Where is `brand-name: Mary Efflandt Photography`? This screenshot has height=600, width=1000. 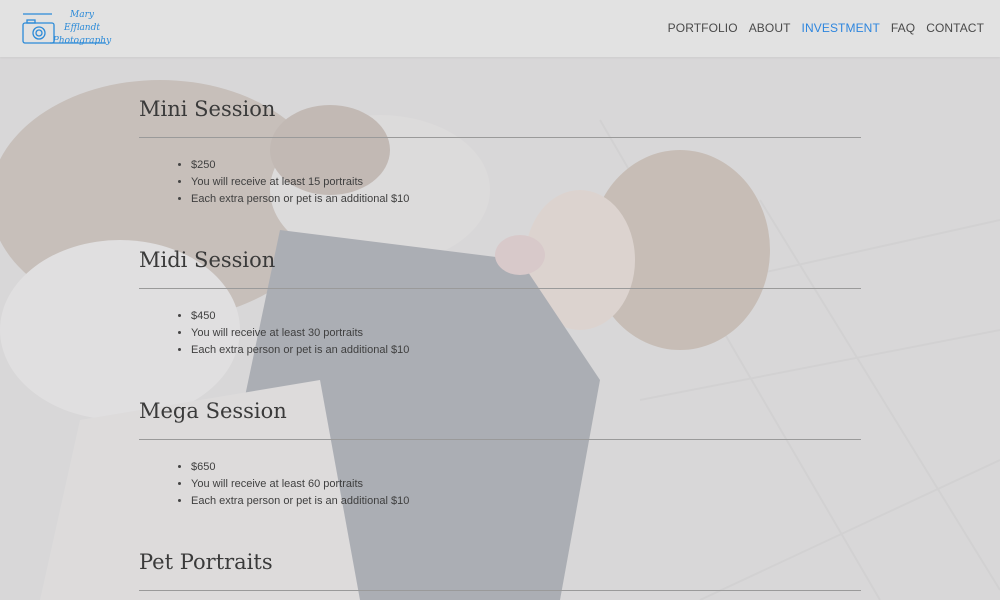
brand-name: Mary Efflandt Photography is located at coordinates (82, 28).